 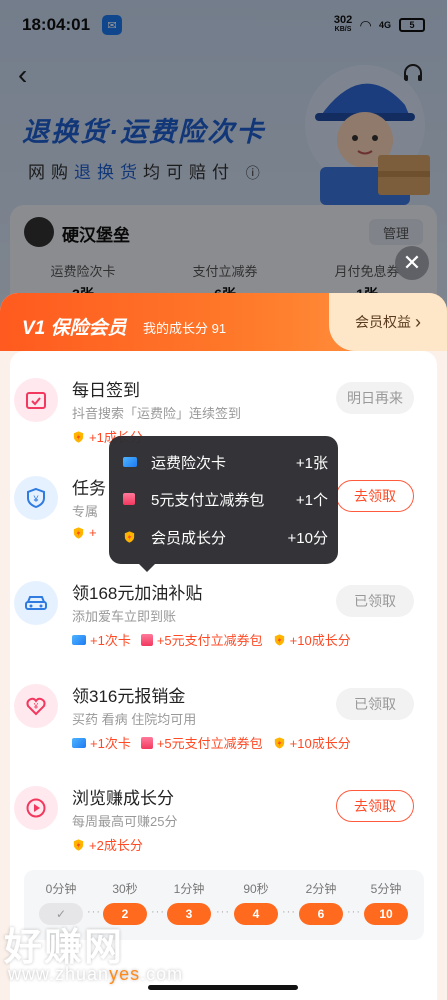 I want to click on task-browse: 浏览赚成长分 每周最高可赚25分 +2成长分 去领取, so click(x=224, y=828).